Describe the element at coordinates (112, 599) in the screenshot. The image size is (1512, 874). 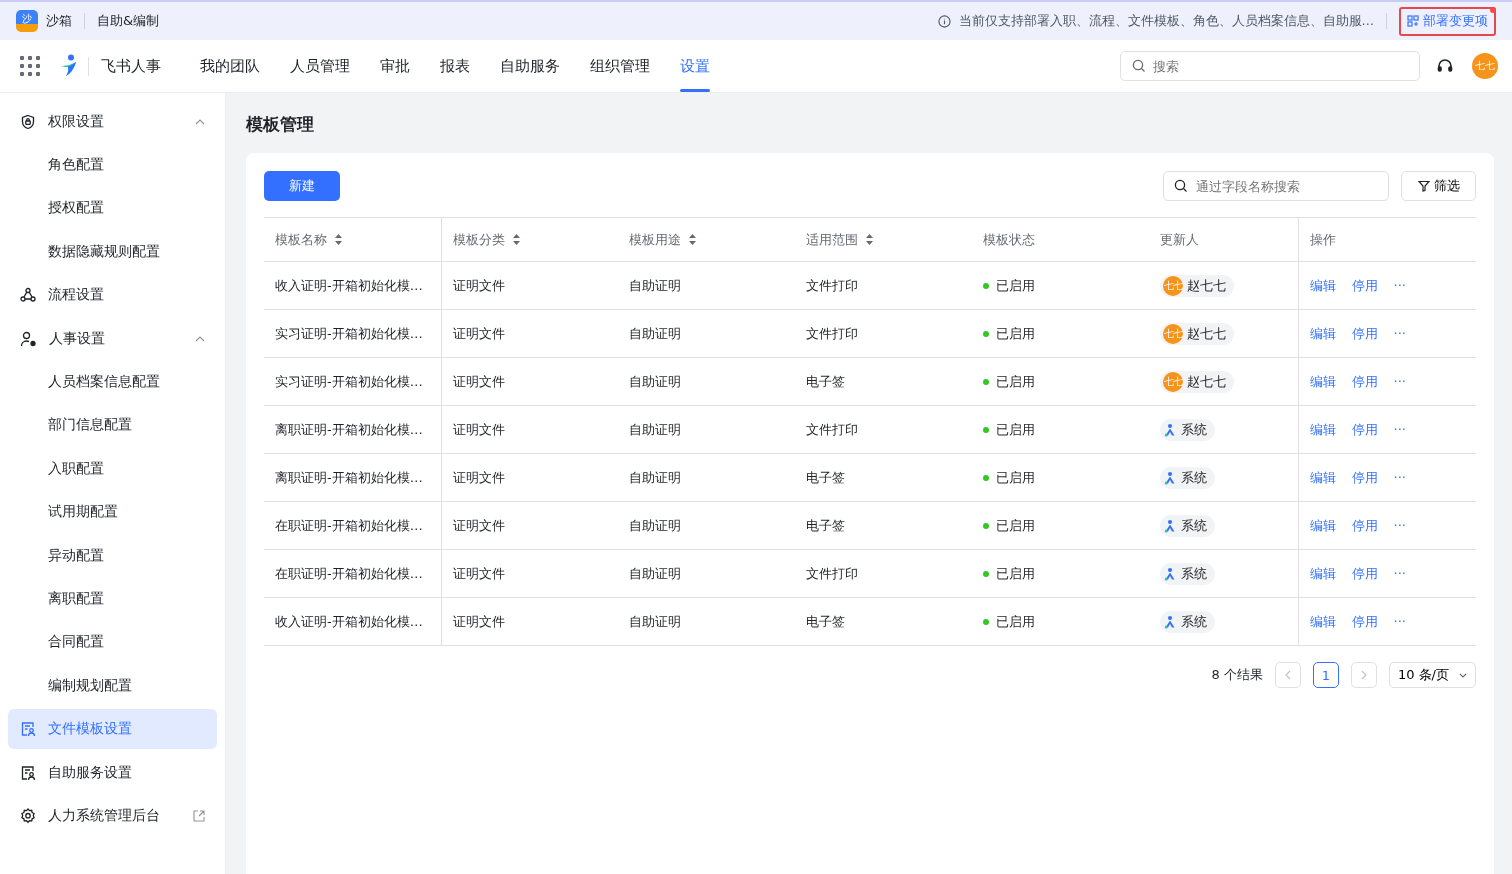
I see `sidebar-item: 离职配置` at that location.